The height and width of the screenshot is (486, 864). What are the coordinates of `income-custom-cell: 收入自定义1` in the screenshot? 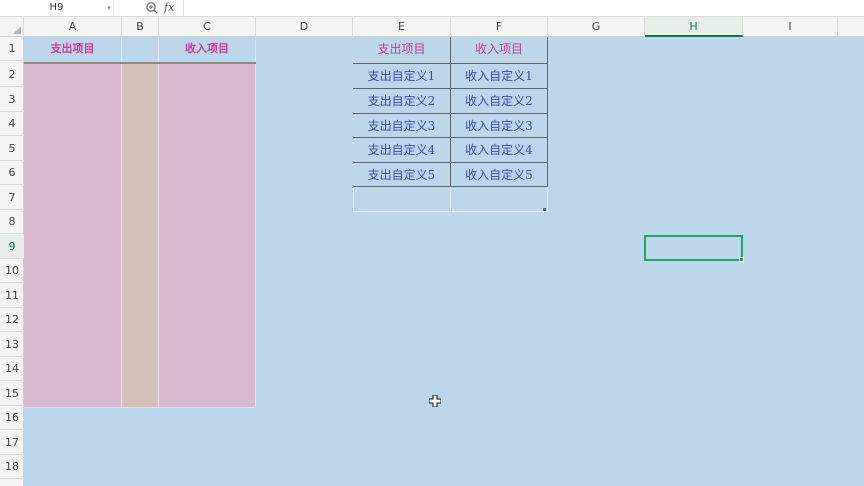 It's located at (499, 76).